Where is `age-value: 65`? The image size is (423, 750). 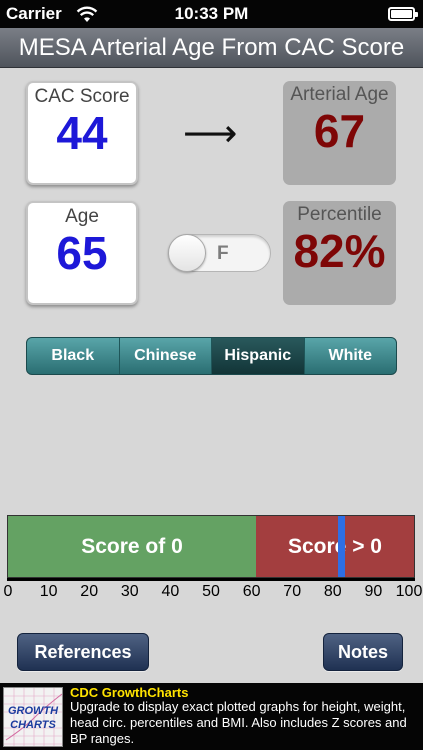
age-value: 65 is located at coordinates (82, 253).